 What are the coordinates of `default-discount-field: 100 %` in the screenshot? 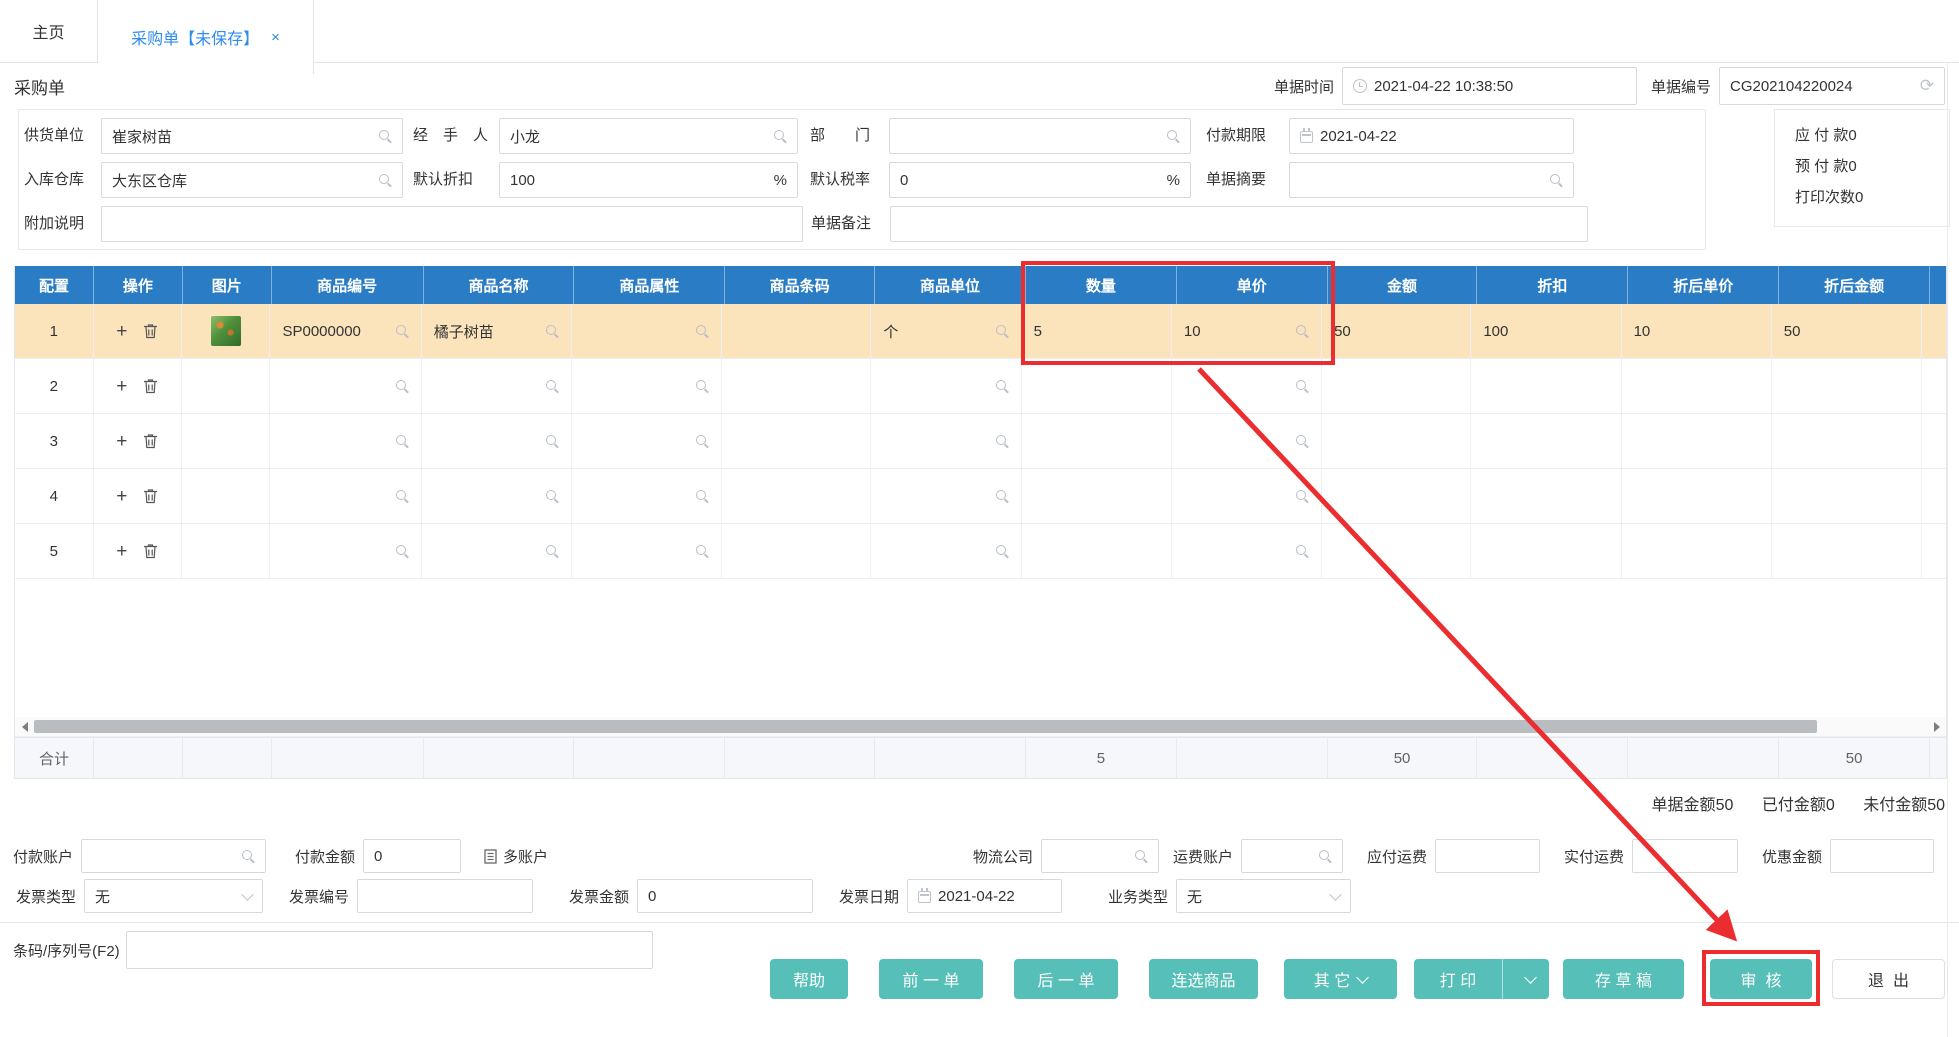 It's located at (648, 180).